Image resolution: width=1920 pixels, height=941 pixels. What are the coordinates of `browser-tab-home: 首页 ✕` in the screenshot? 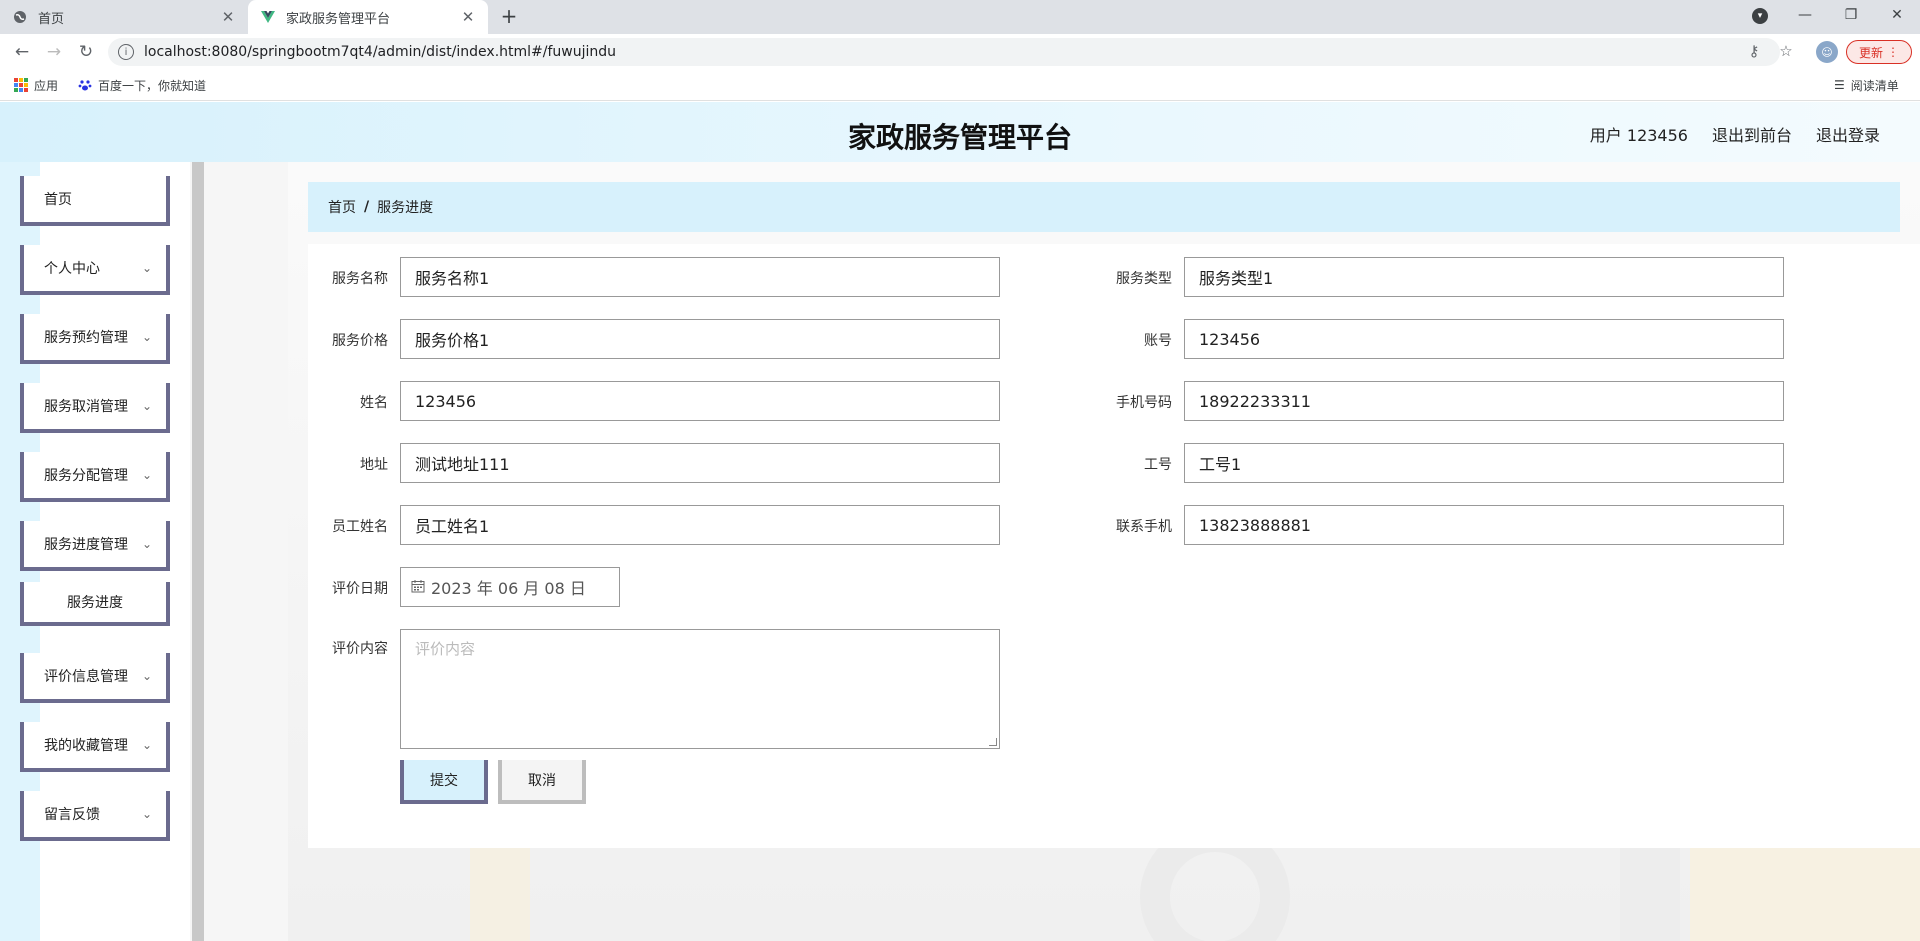 It's located at (124, 17).